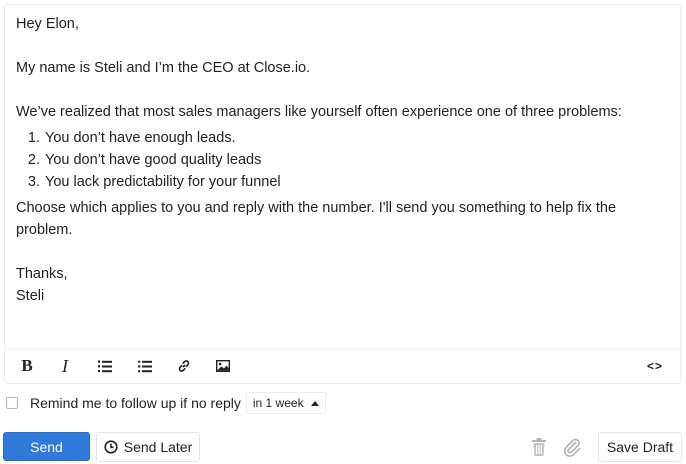  What do you see at coordinates (46, 446) in the screenshot?
I see `send-button: Send` at bounding box center [46, 446].